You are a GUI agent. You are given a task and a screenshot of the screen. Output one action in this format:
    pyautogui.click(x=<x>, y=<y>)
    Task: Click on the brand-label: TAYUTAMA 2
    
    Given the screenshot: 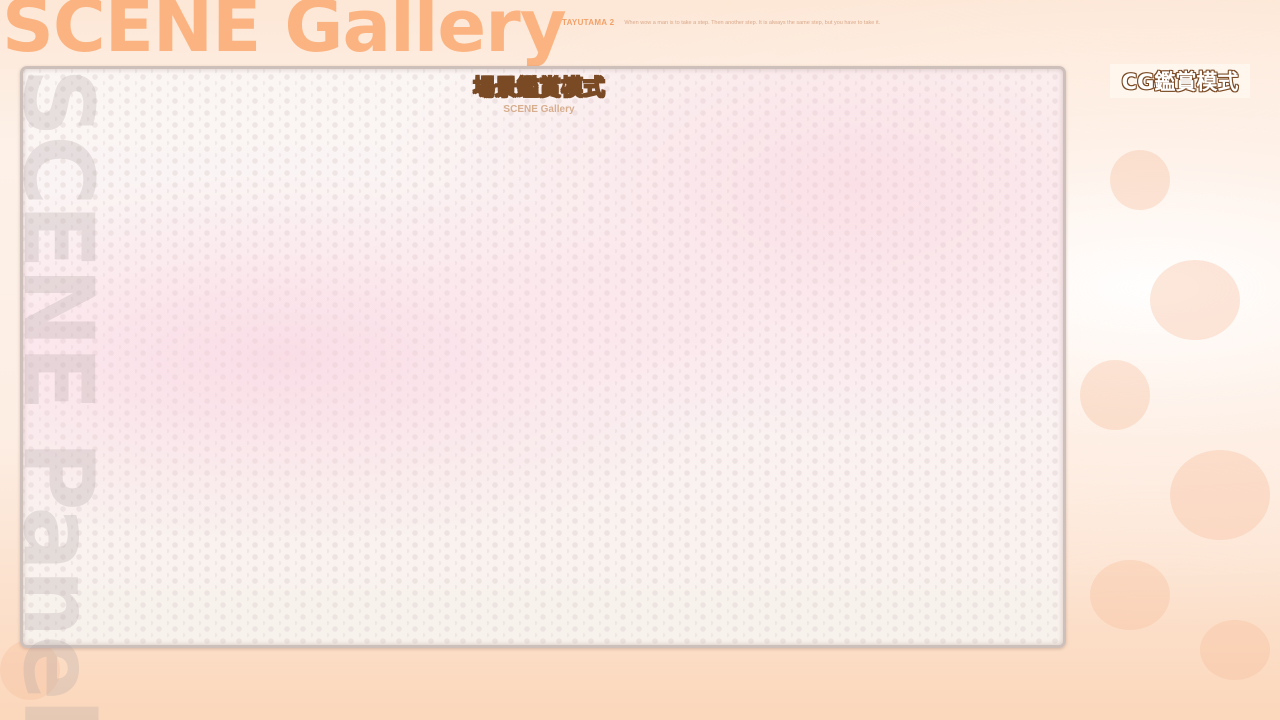 What is the action you would take?
    pyautogui.click(x=588, y=22)
    